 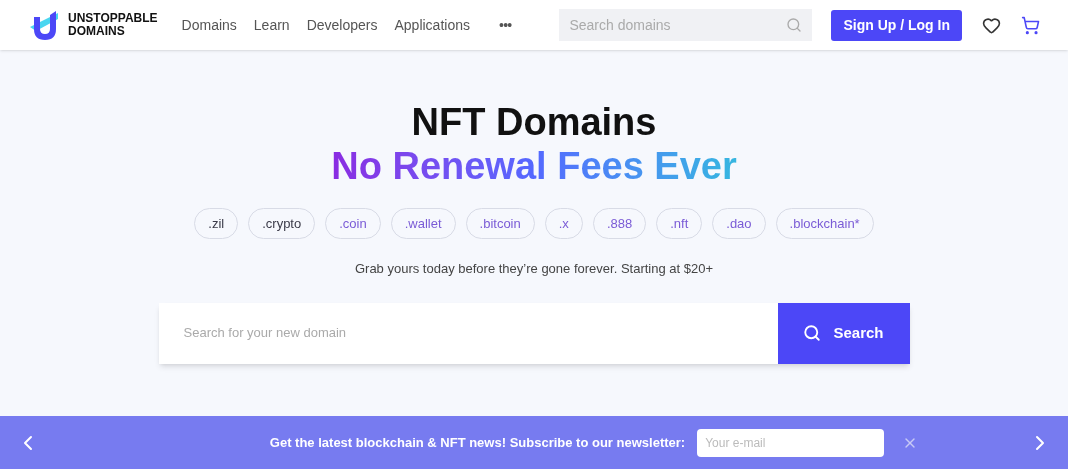 What do you see at coordinates (791, 442) in the screenshot?
I see `email-field: Your e-mail` at bounding box center [791, 442].